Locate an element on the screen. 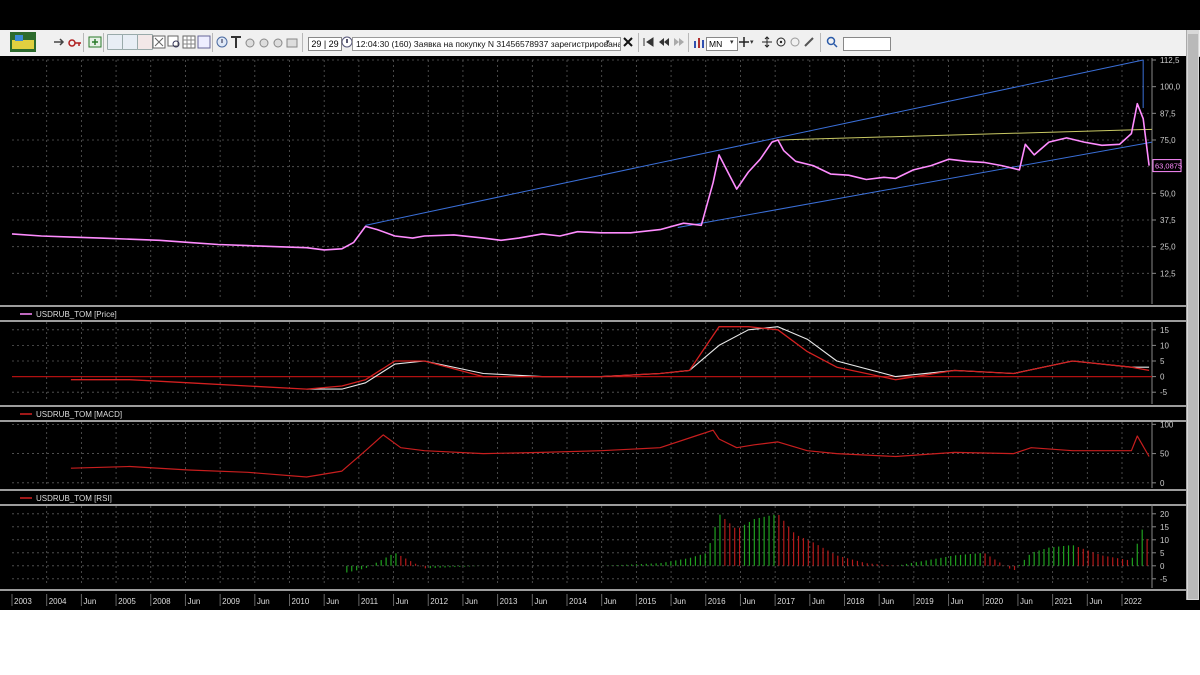  text-tool-icon is located at coordinates (236, 42).